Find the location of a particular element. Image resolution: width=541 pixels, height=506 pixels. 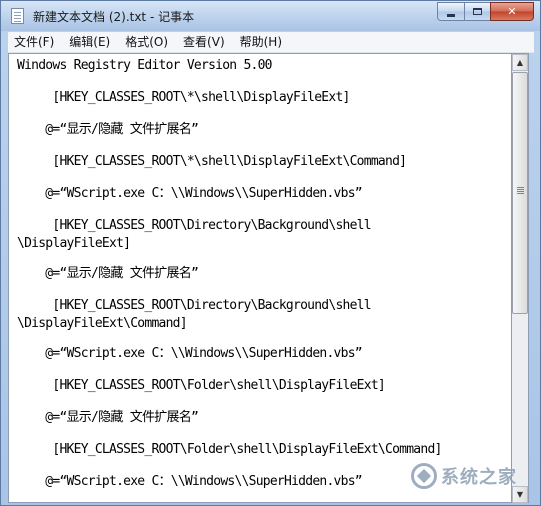

menu-bar: 文件(F) 编辑(E) 格式(O) 查看(V) 帮助(H) is located at coordinates (271, 42).